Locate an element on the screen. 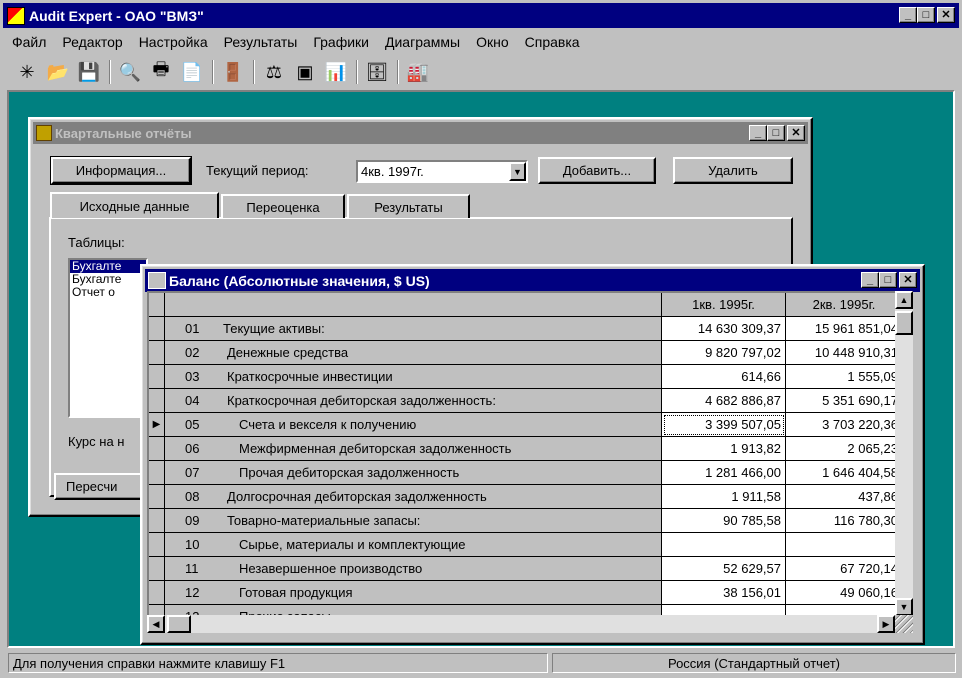 The height and width of the screenshot is (678, 962). row-name-cell: 07 Прочая дебиторская задолженность is located at coordinates (413, 473).